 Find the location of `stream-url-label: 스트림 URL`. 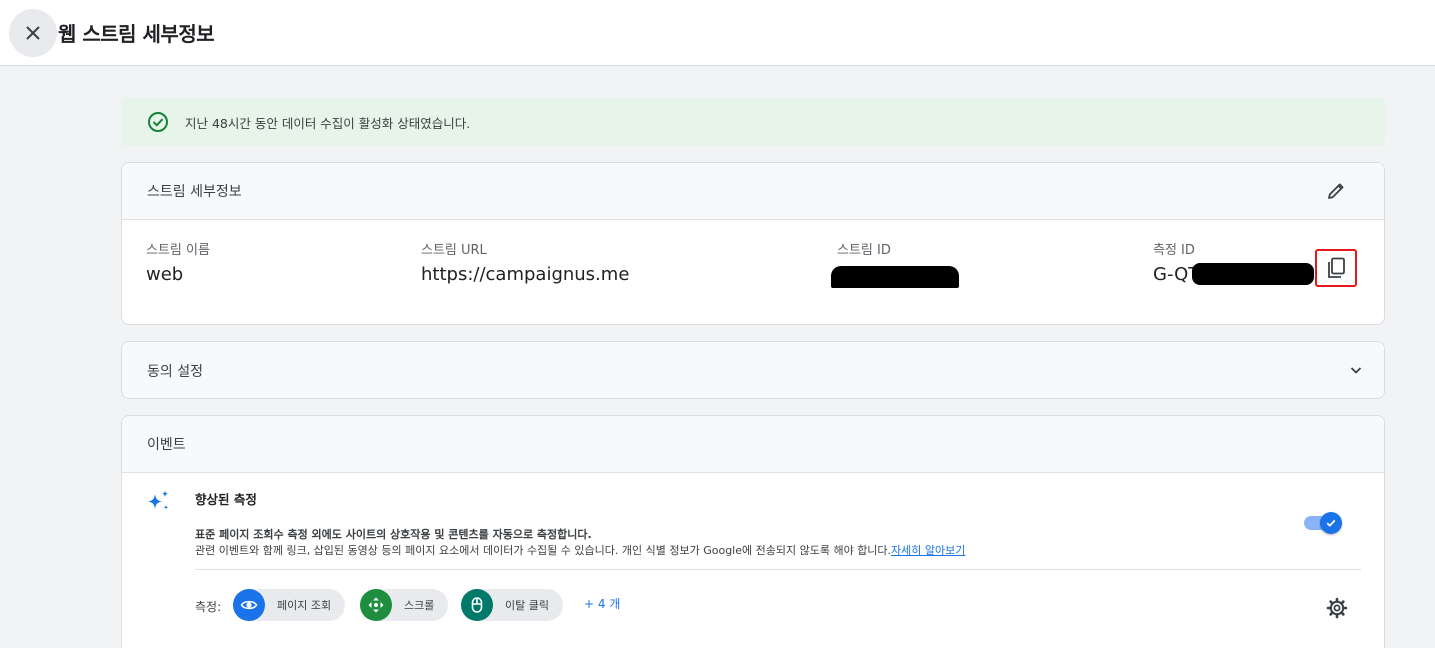

stream-url-label: 스트림 URL is located at coordinates (454, 250).